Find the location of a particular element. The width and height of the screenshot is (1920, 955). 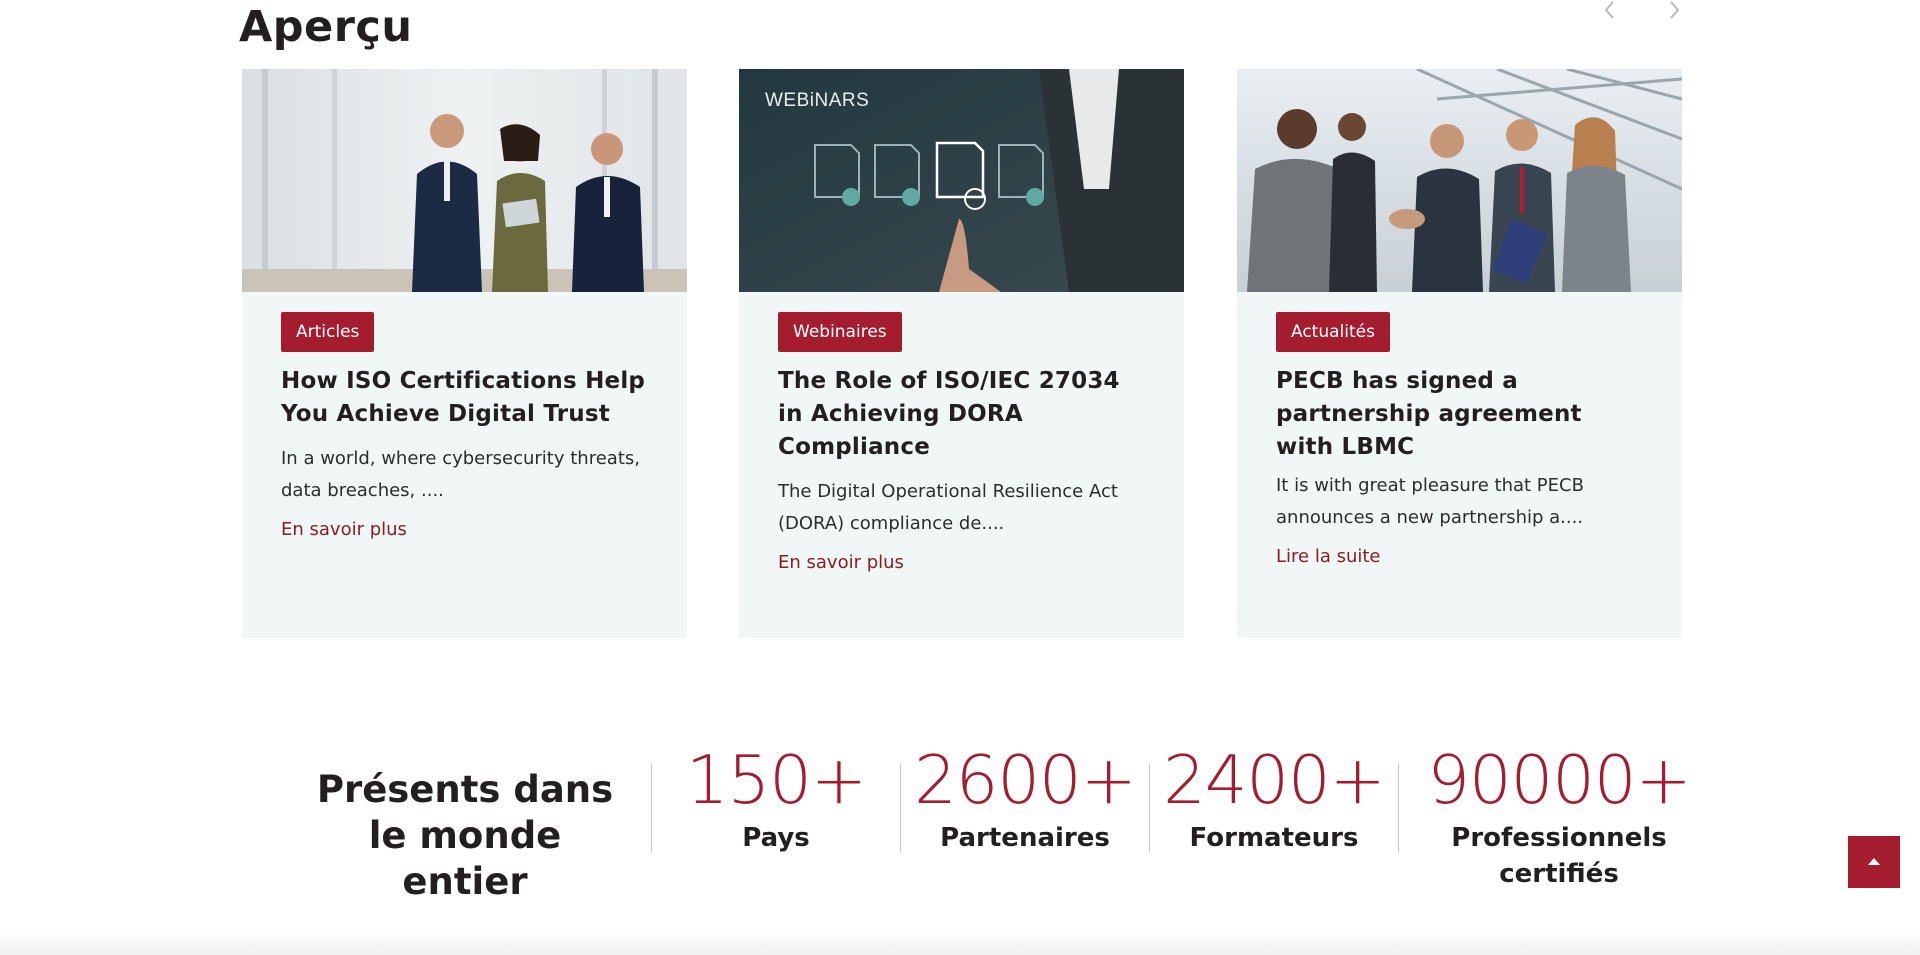

chevron-right-icon is located at coordinates (1675, 10).